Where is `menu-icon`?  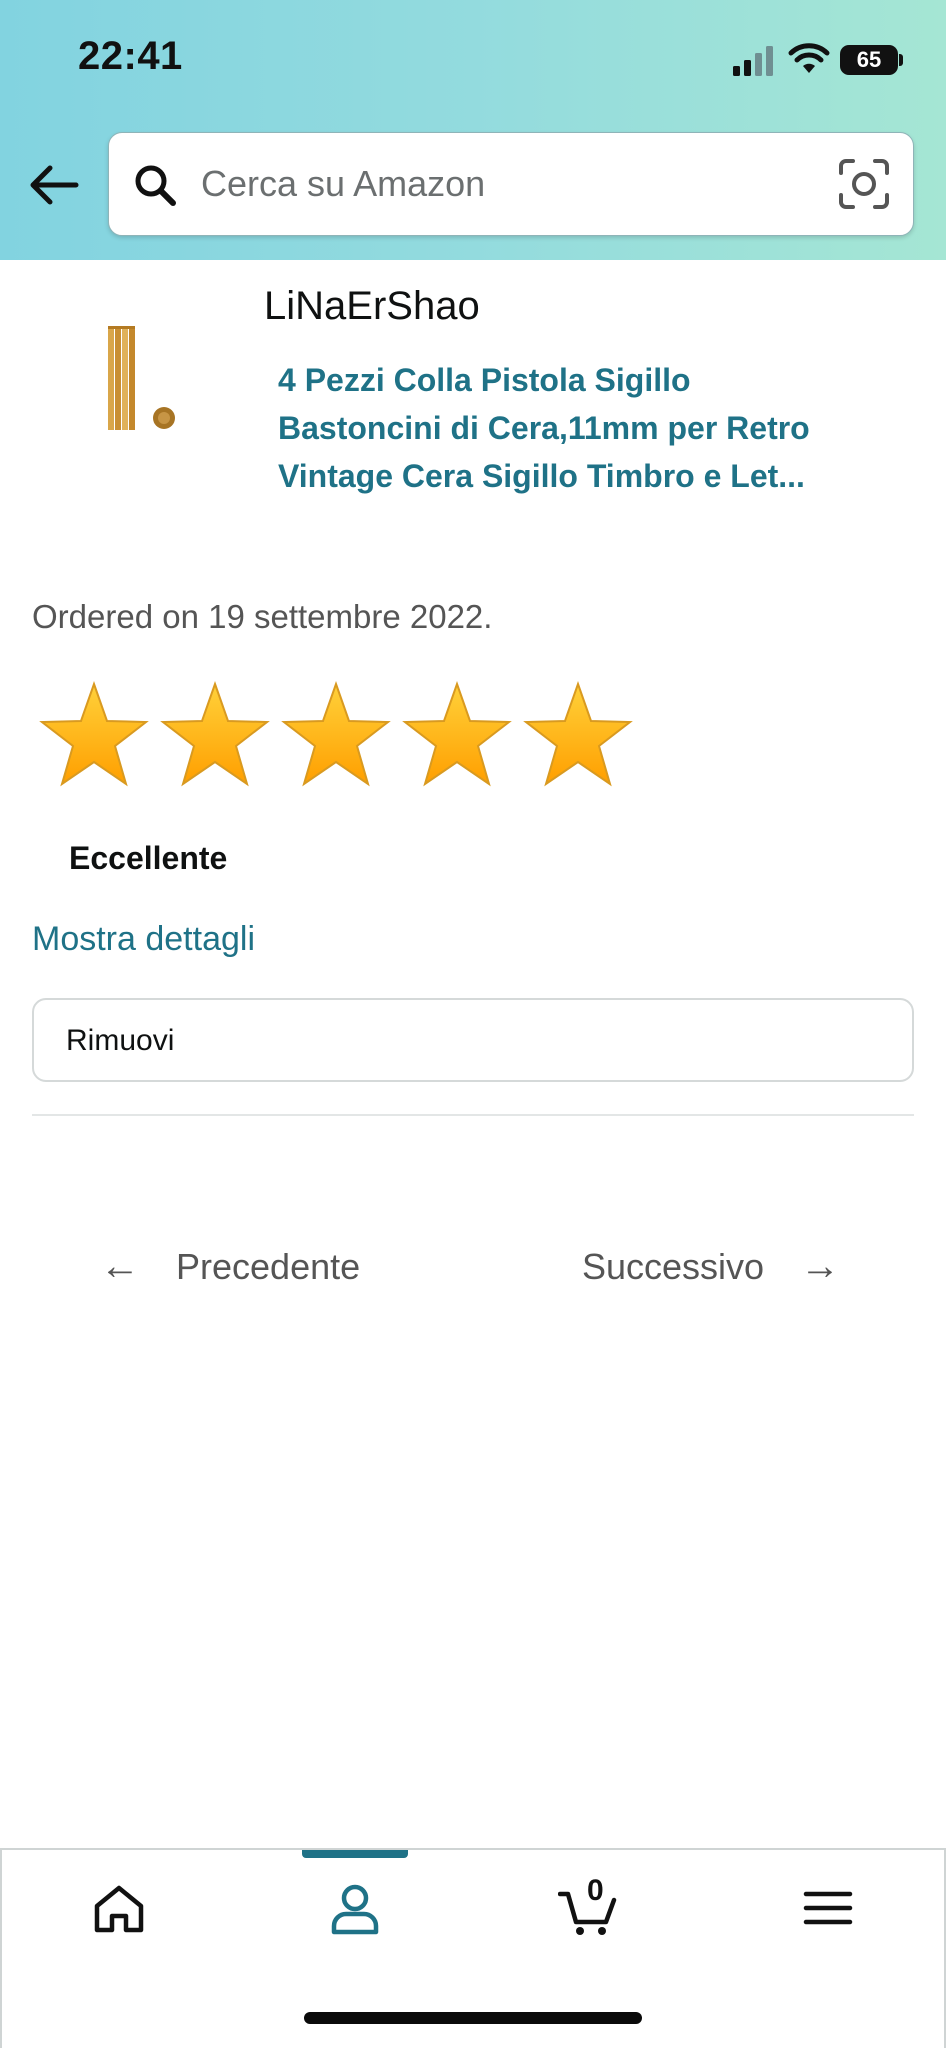 menu-icon is located at coordinates (828, 1908).